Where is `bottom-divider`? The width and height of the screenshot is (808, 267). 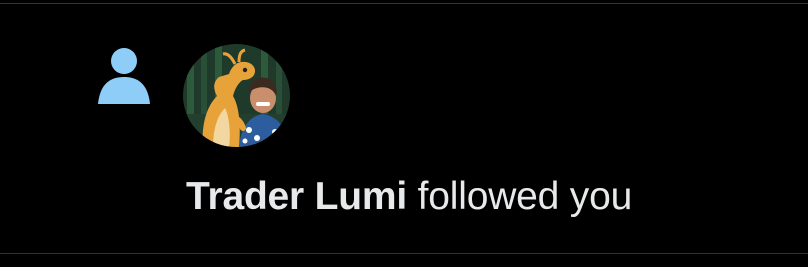 bottom-divider is located at coordinates (404, 253).